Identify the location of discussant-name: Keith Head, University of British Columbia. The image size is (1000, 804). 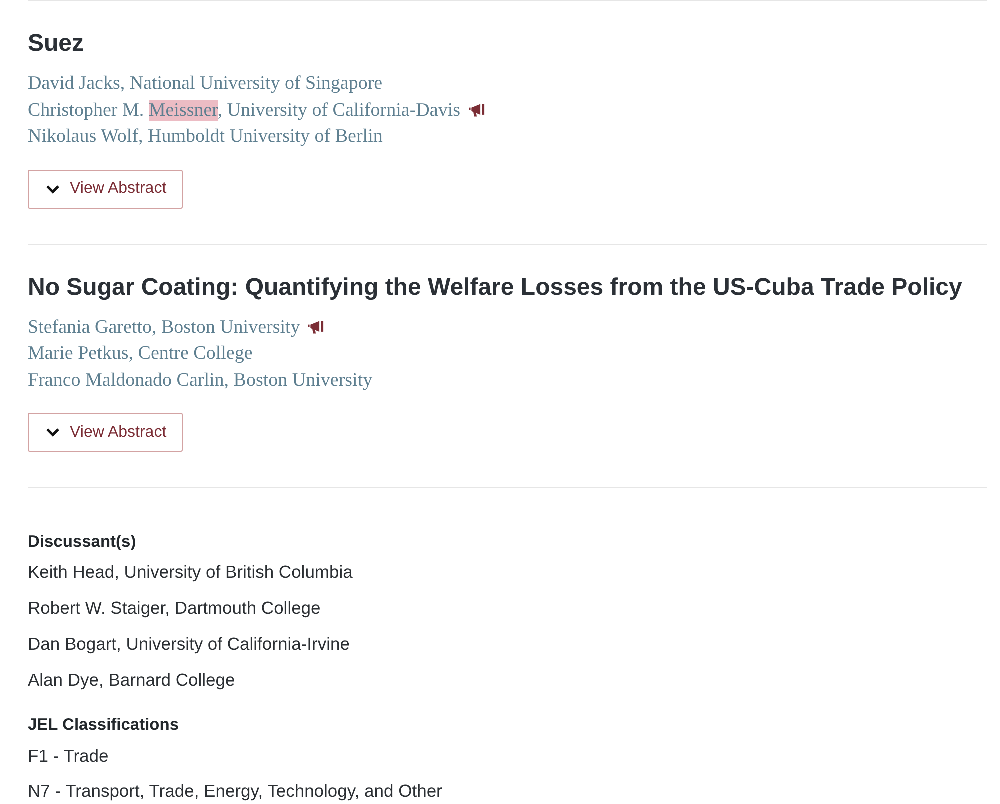
(191, 572).